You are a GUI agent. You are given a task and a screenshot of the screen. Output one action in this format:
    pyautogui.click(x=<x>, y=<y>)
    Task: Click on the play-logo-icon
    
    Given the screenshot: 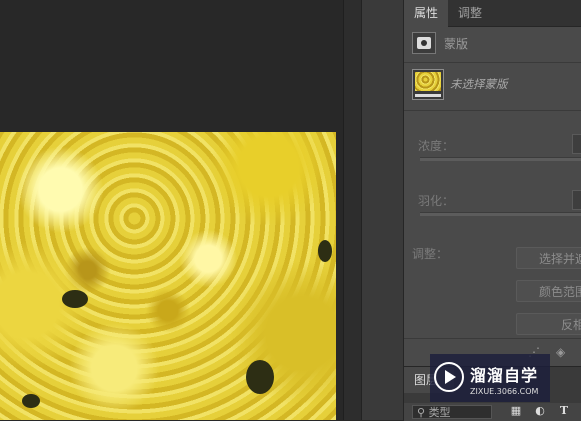 What is the action you would take?
    pyautogui.click(x=449, y=377)
    